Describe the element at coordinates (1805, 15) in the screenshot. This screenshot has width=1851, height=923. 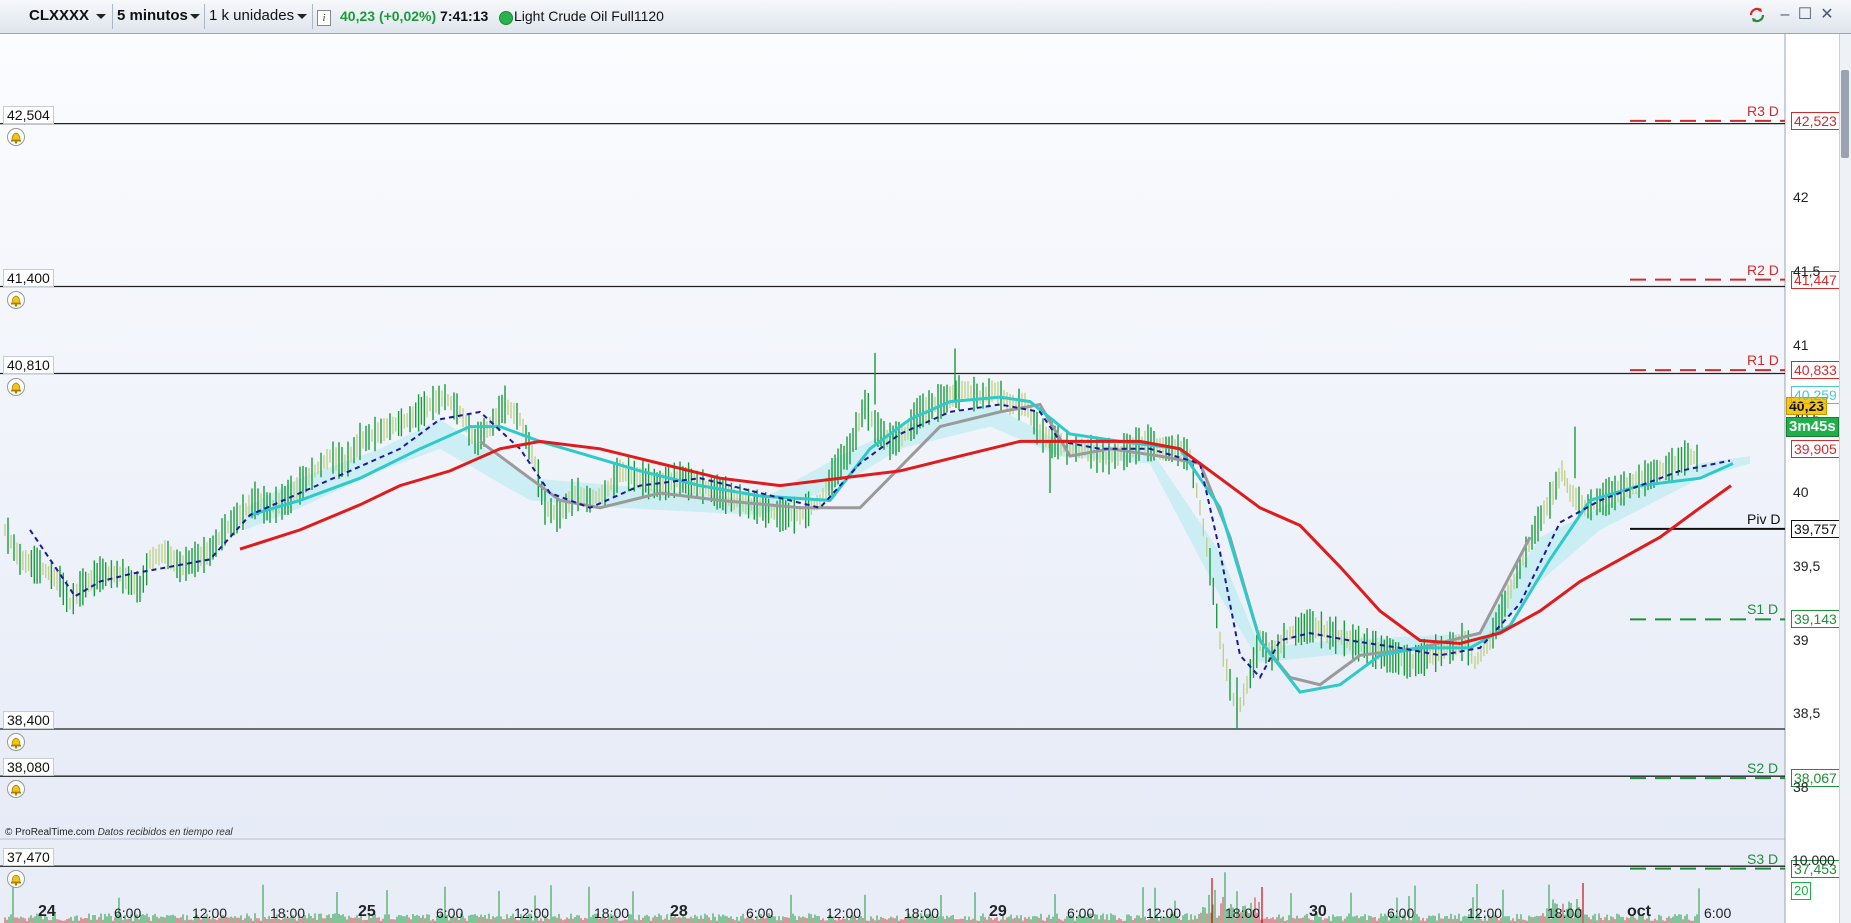
I see `restore-icon: ☐` at that location.